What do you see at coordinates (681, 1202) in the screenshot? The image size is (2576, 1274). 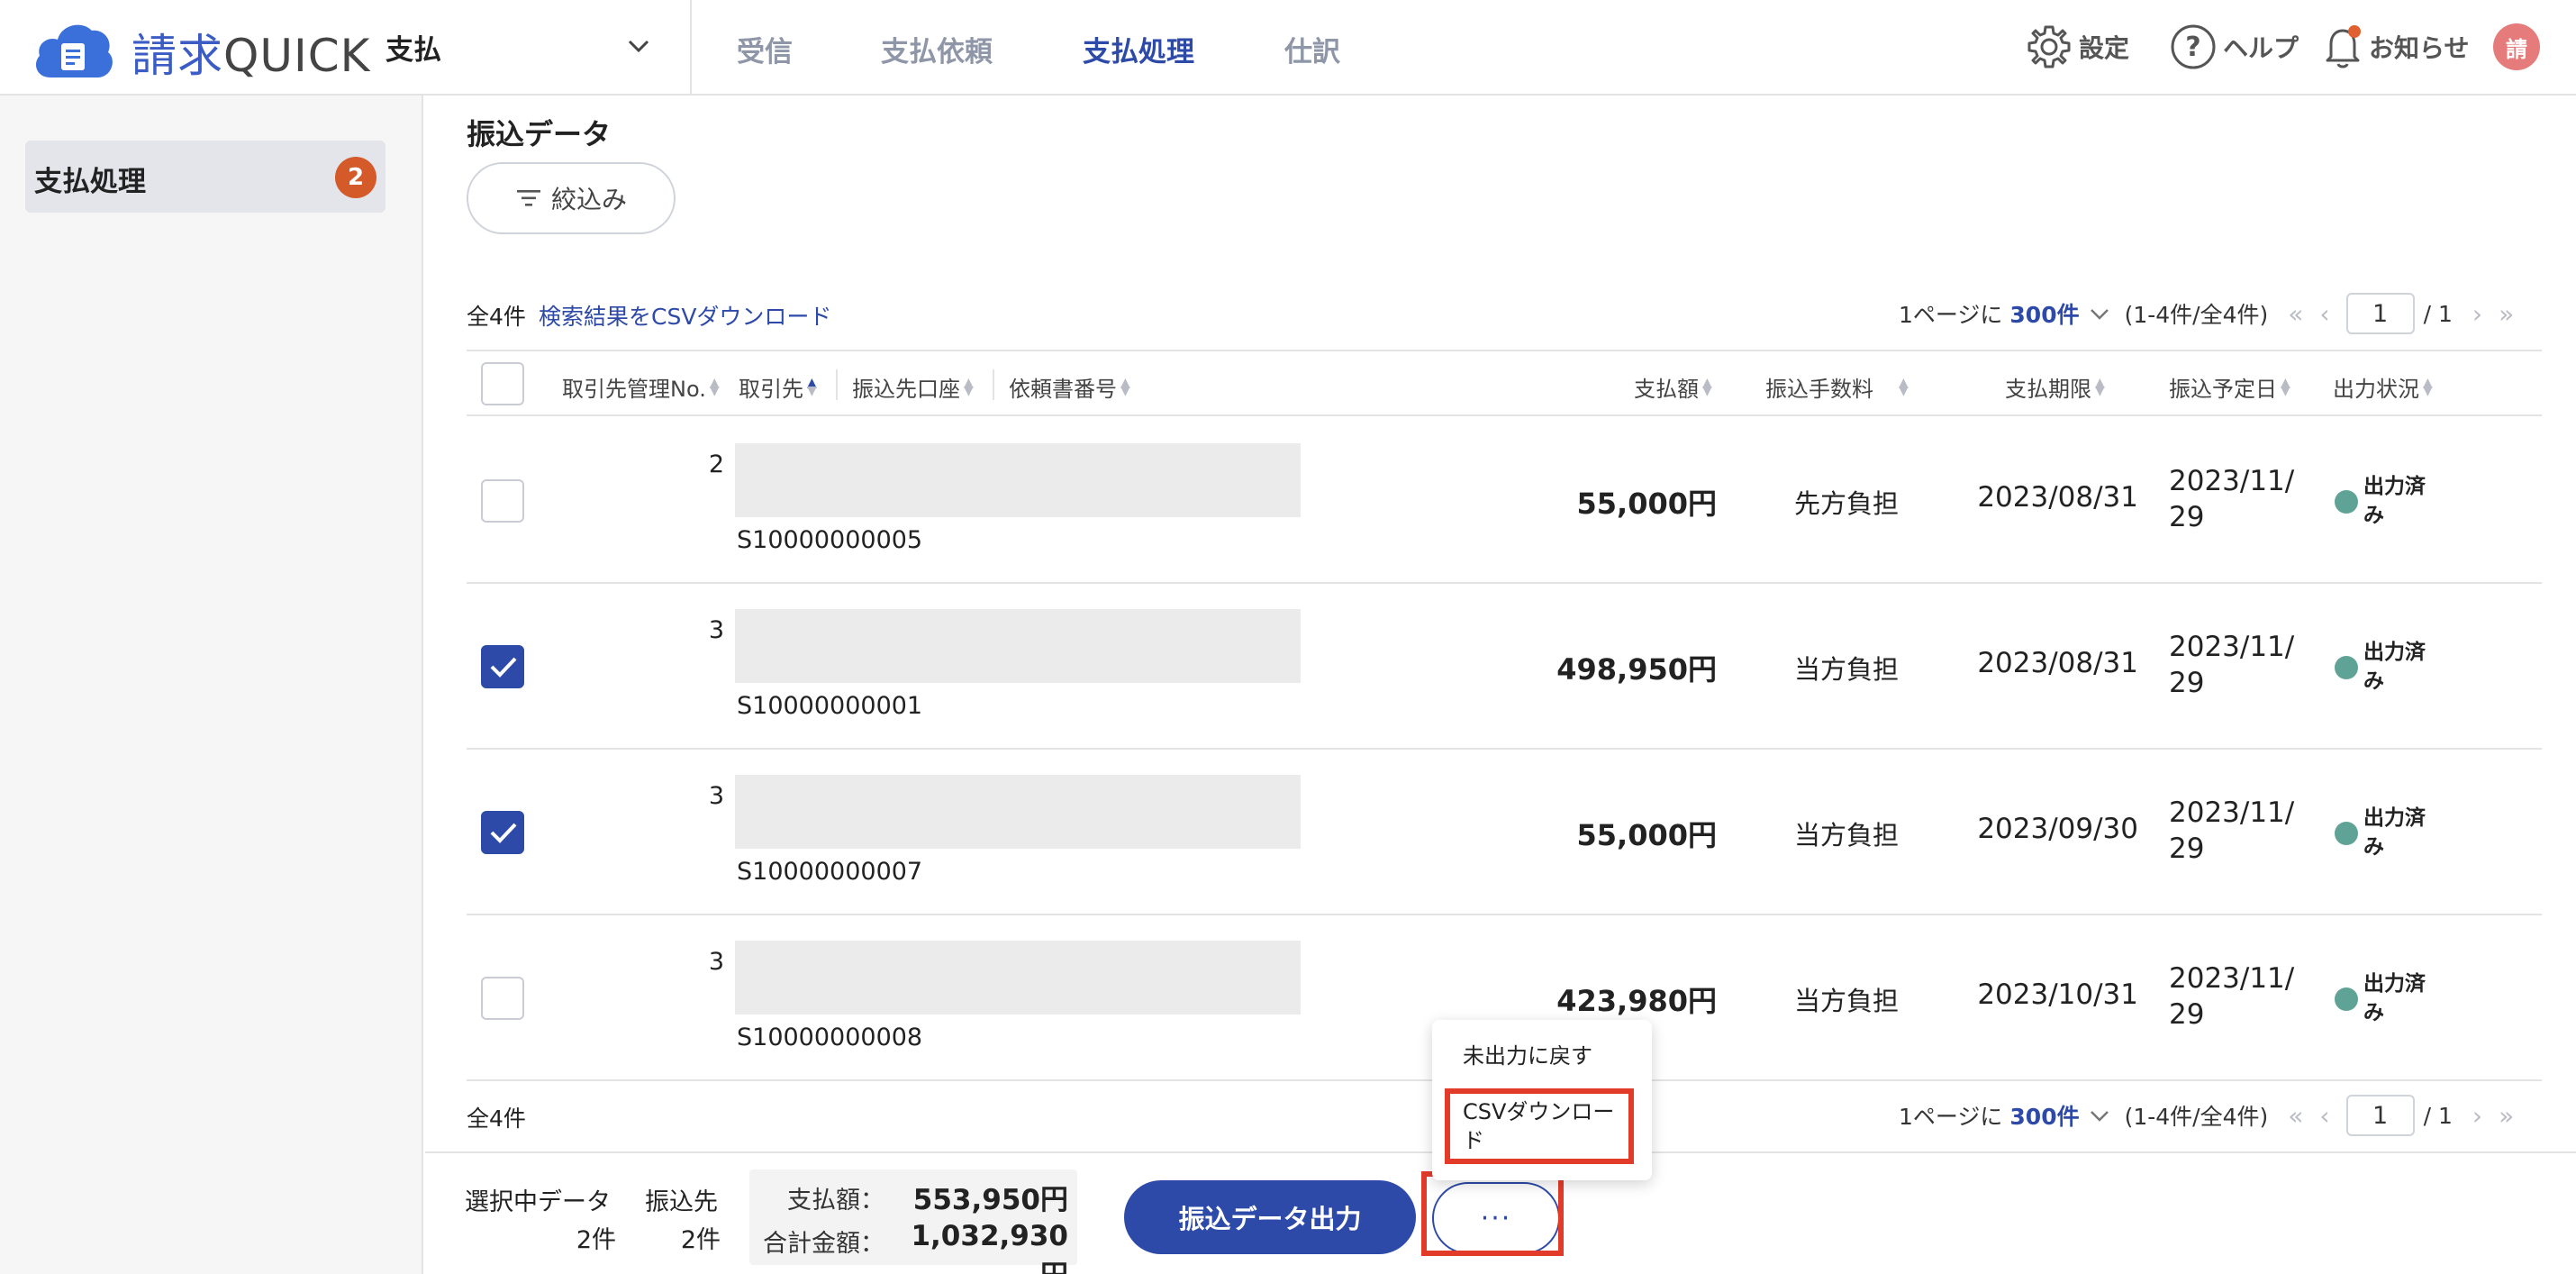 I see `payee-label: 振込先` at bounding box center [681, 1202].